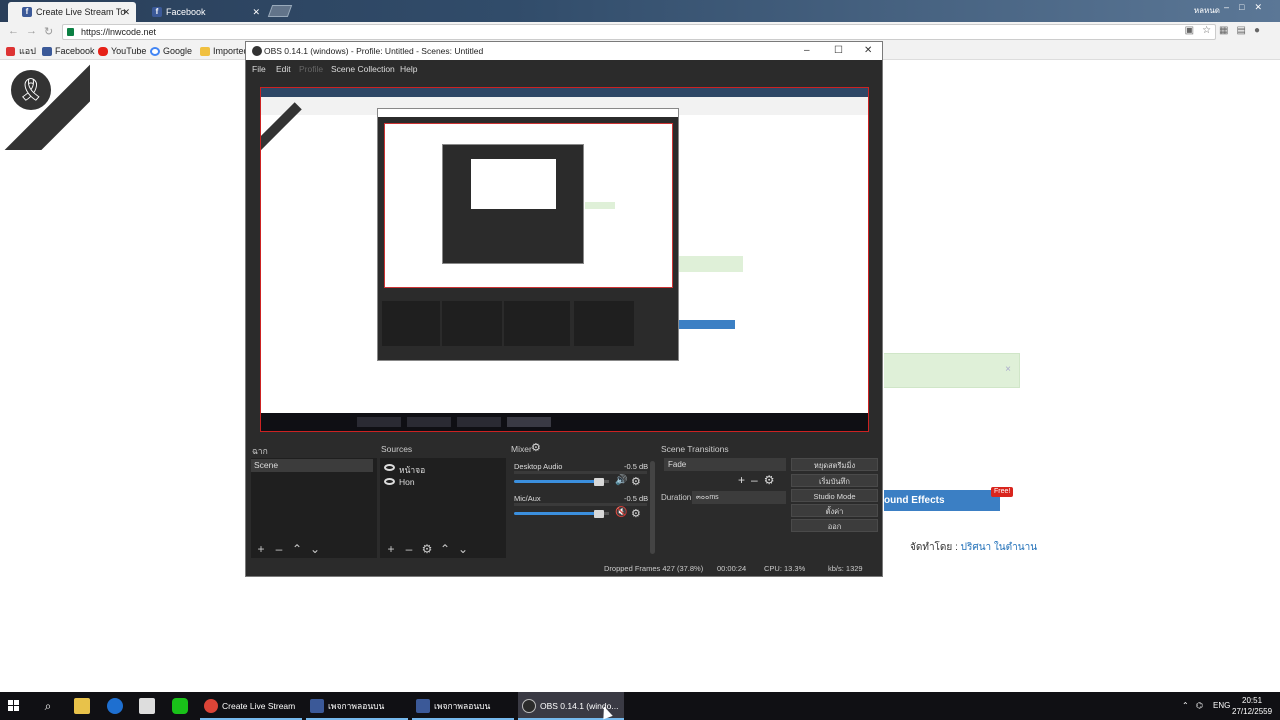 The width and height of the screenshot is (1280, 720). I want to click on bookmark-apps: แอป, so click(21, 51).